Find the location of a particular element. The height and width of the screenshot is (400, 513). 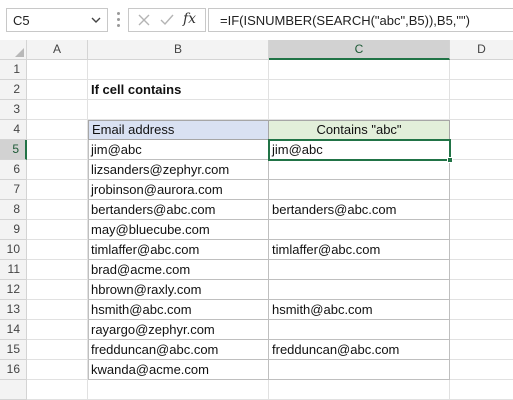

row-header-3: 3 is located at coordinates (13, 110).